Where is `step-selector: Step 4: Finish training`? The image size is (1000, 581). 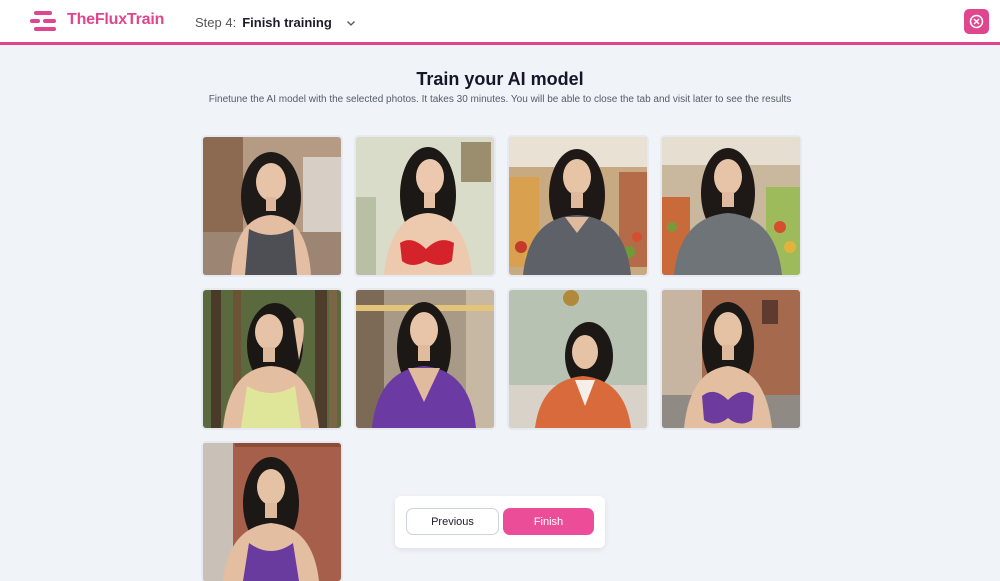 step-selector: Step 4: Finish training is located at coordinates (275, 22).